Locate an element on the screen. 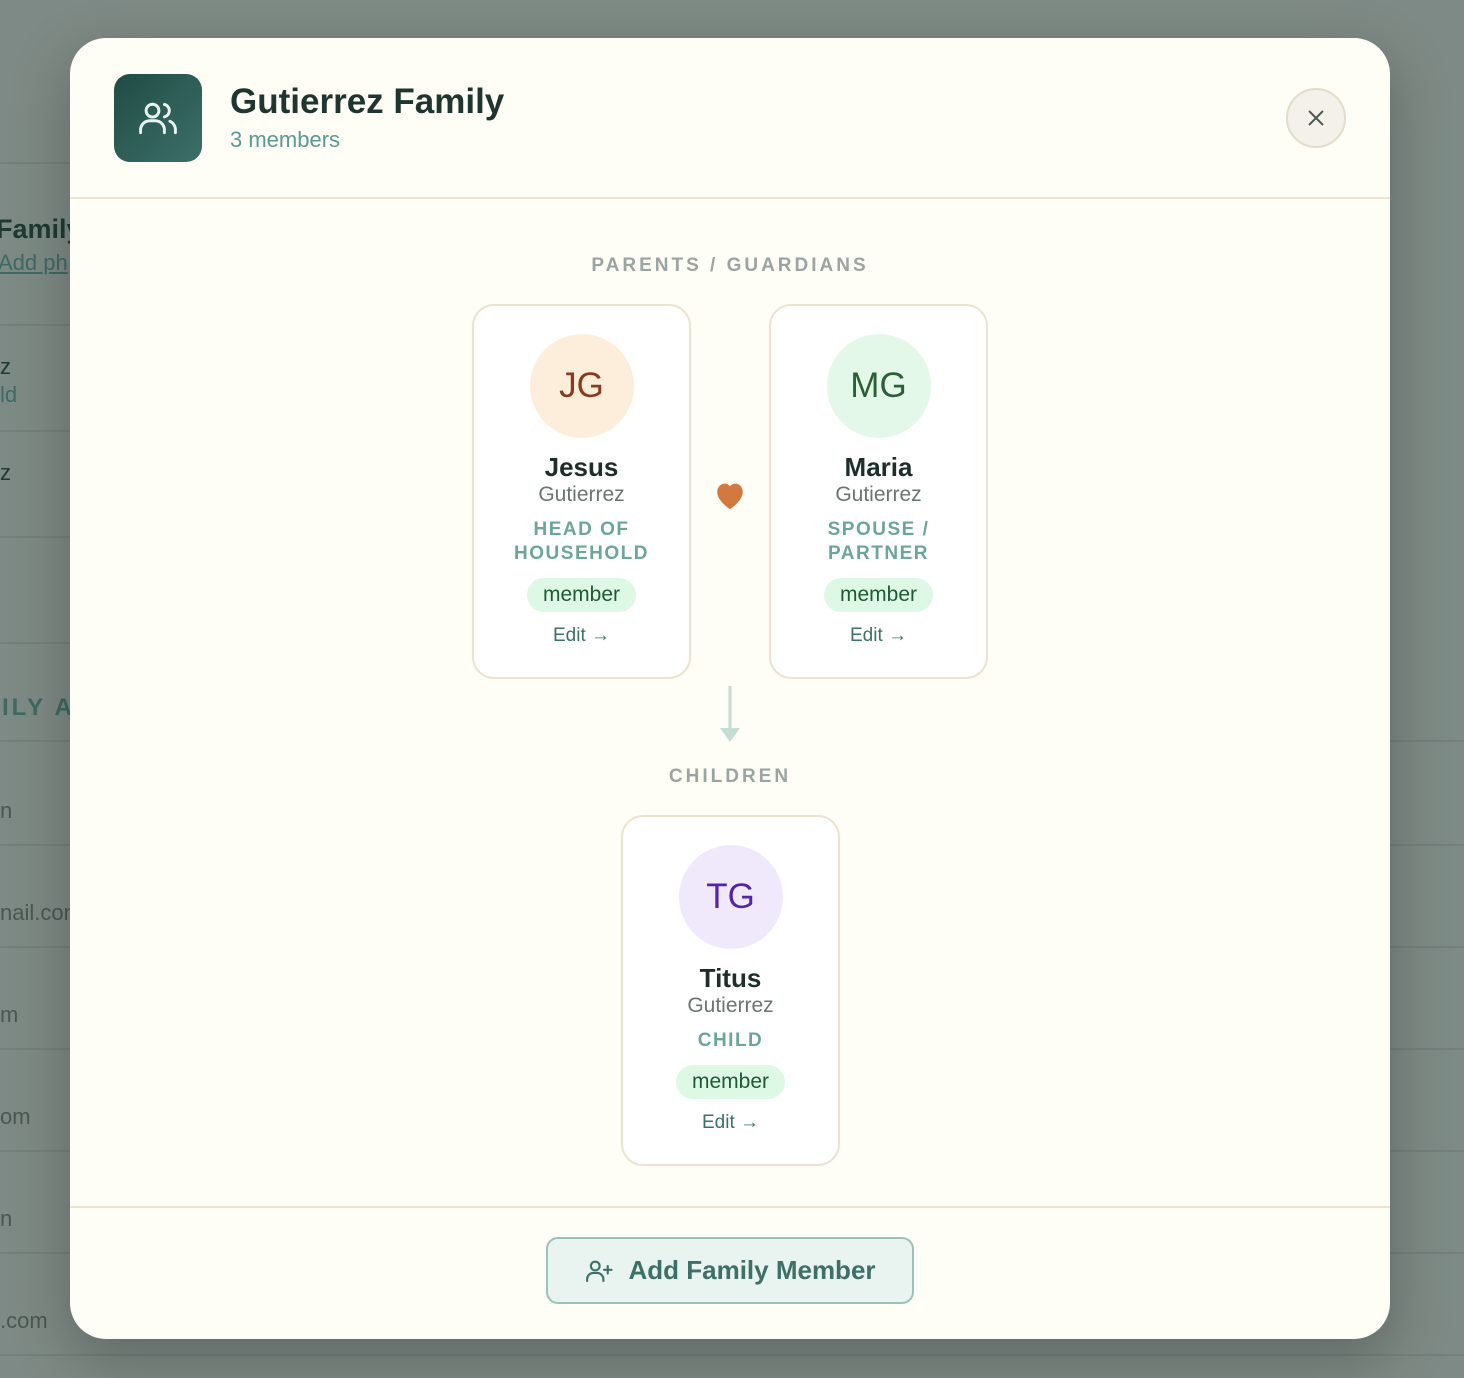  bg-list-item: om is located at coordinates (15, 1116).